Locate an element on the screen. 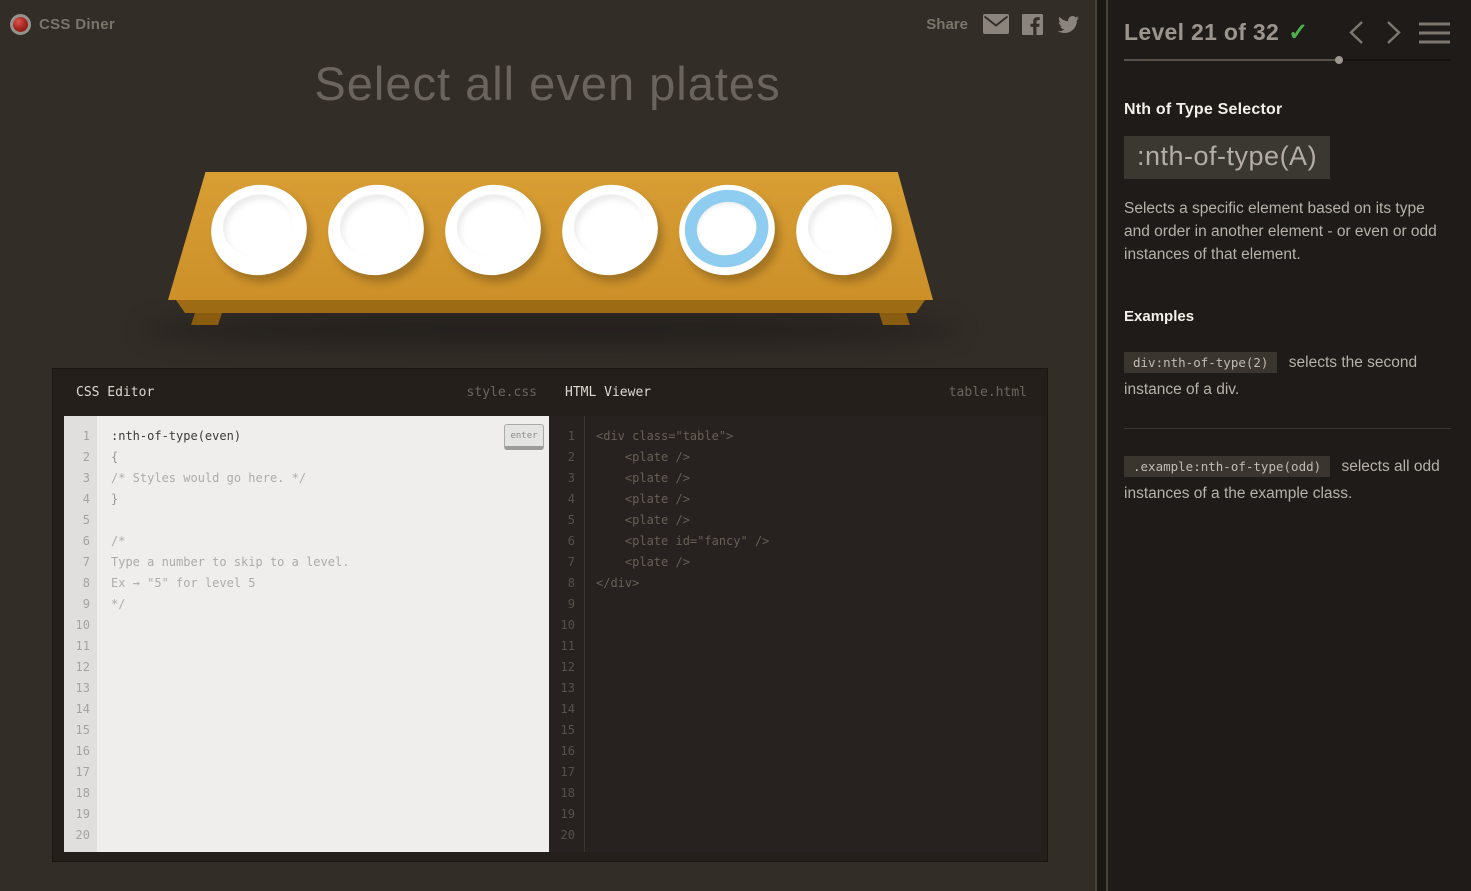 Image resolution: width=1471 pixels, height=891 pixels. level-progress-bar is located at coordinates (1287, 60).